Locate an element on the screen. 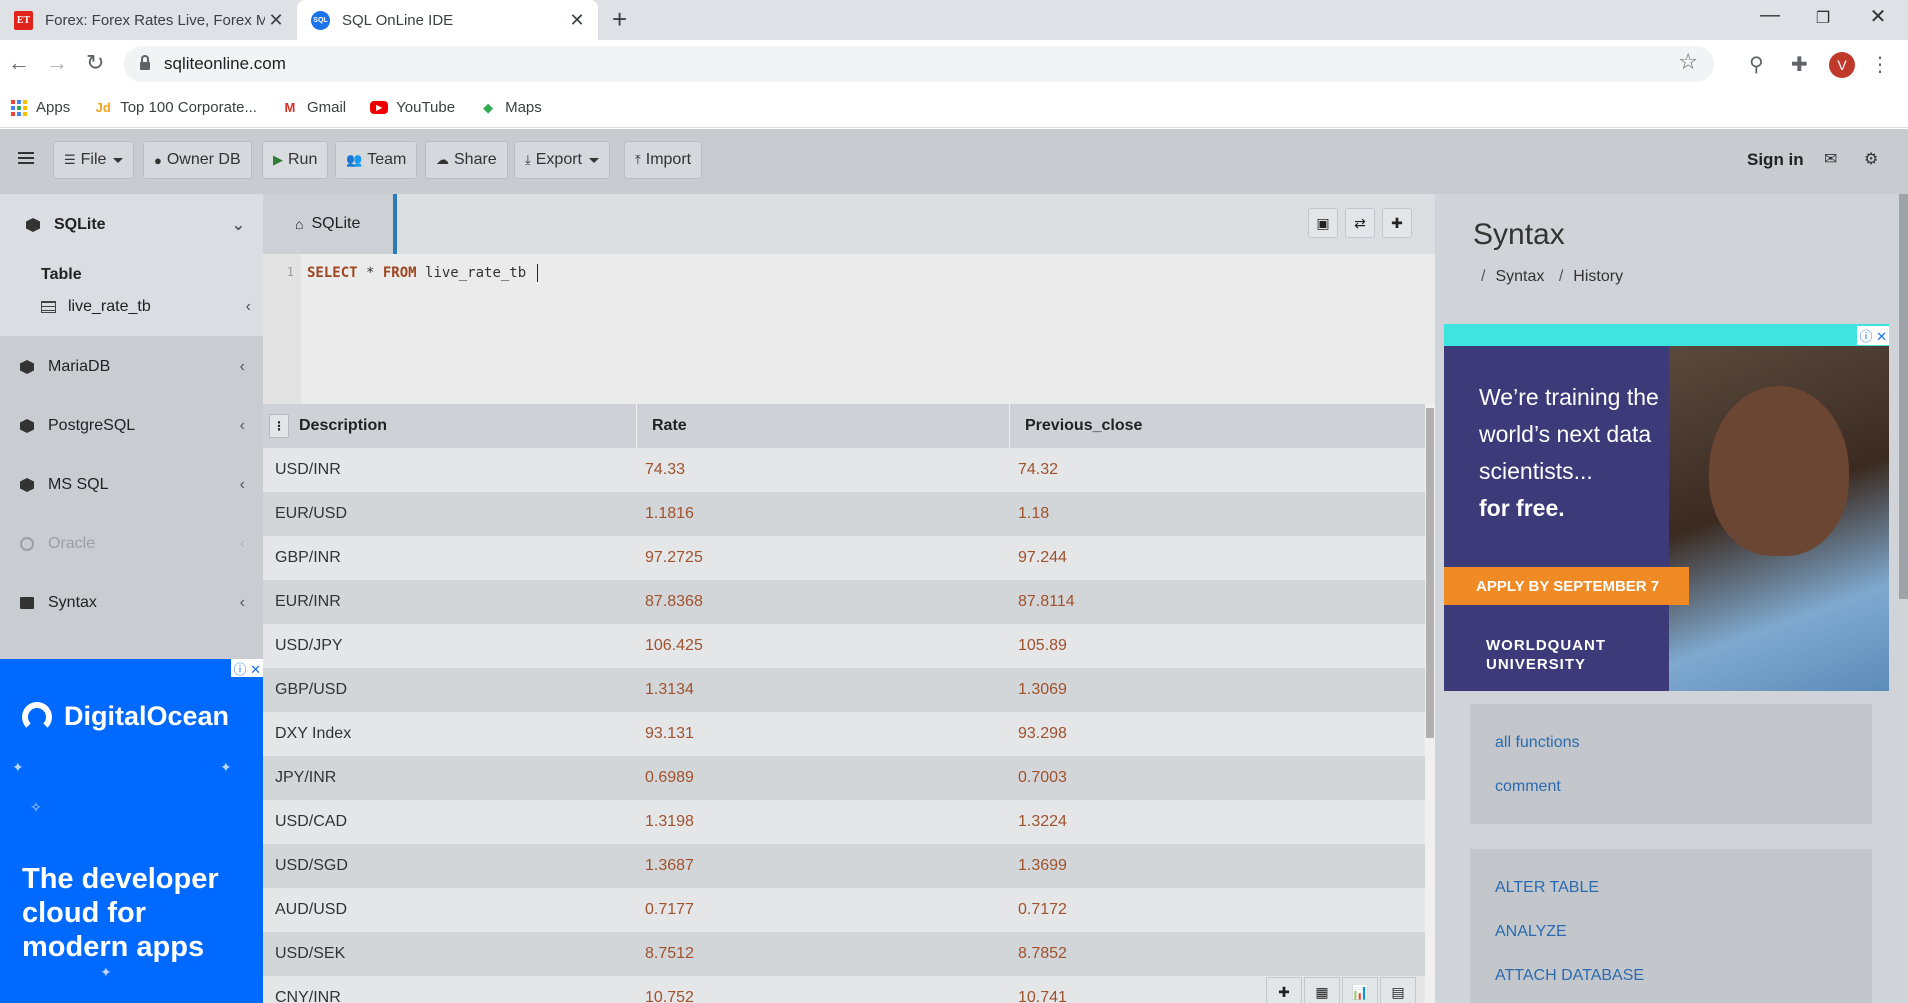 This screenshot has height=1003, width=1908. book-view-icon: ▤ is located at coordinates (1398, 990).